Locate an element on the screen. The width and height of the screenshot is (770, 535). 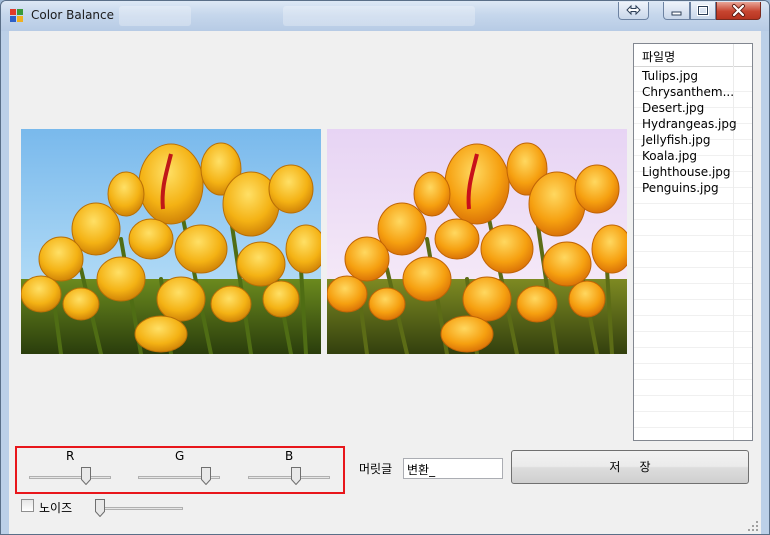
file-list-header: 파일명 is located at coordinates (693, 55).